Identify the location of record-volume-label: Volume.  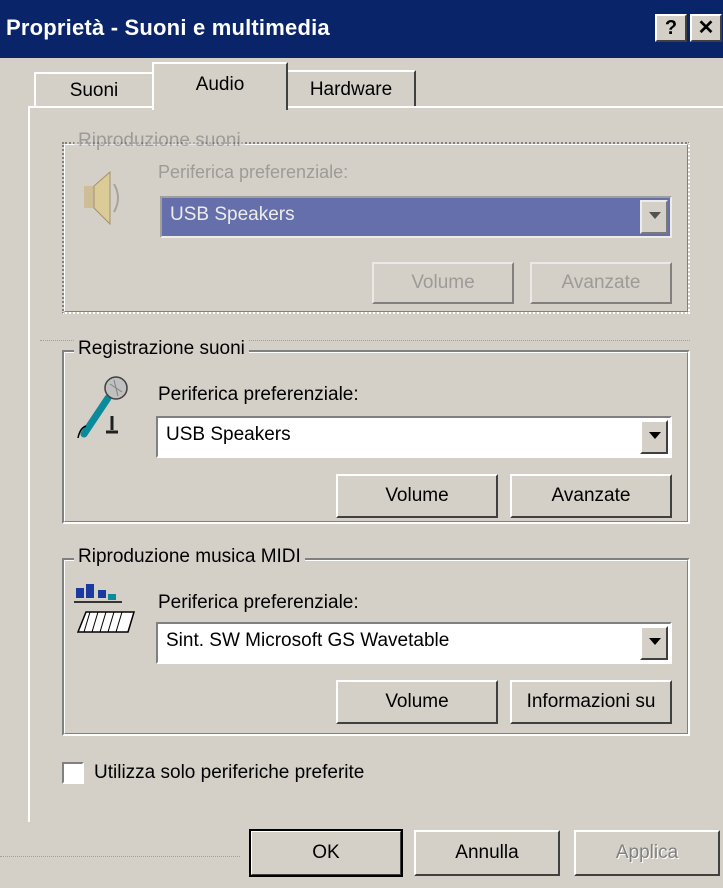
(417, 495).